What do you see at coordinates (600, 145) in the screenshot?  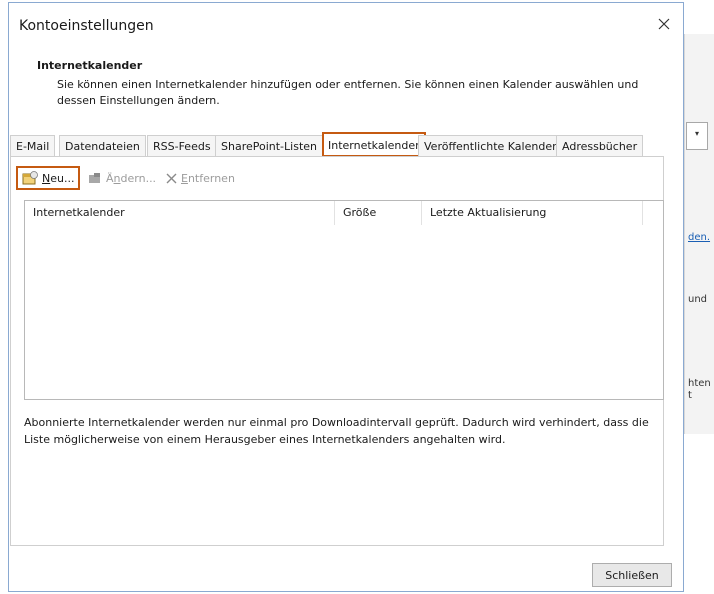 I see `tab-adressbuecher: Adressbücher` at bounding box center [600, 145].